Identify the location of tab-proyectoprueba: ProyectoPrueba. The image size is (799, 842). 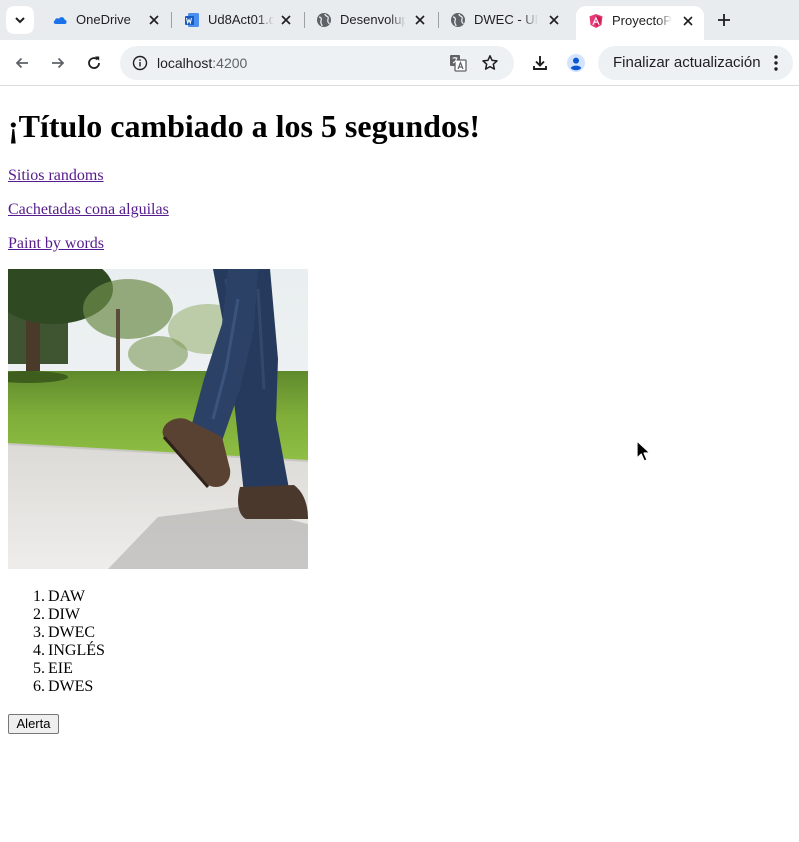
(640, 23).